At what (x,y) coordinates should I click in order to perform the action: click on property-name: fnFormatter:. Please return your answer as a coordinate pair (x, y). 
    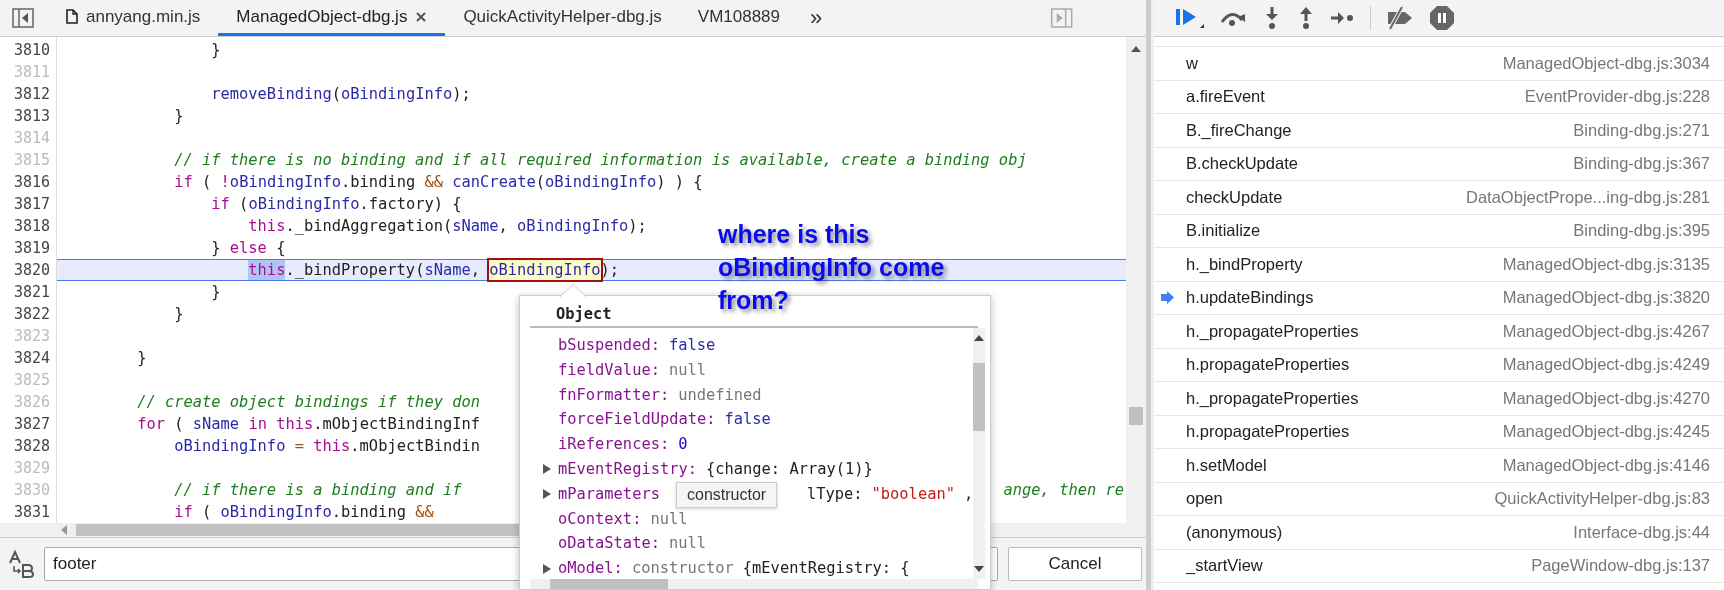
    Looking at the image, I should click on (614, 395).